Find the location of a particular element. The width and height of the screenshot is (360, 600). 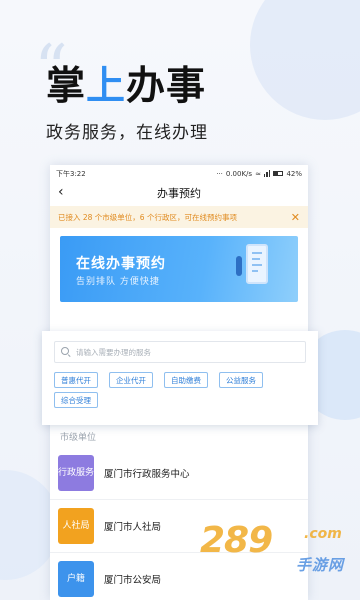

chip-service: 综合受理 is located at coordinates (76, 400).